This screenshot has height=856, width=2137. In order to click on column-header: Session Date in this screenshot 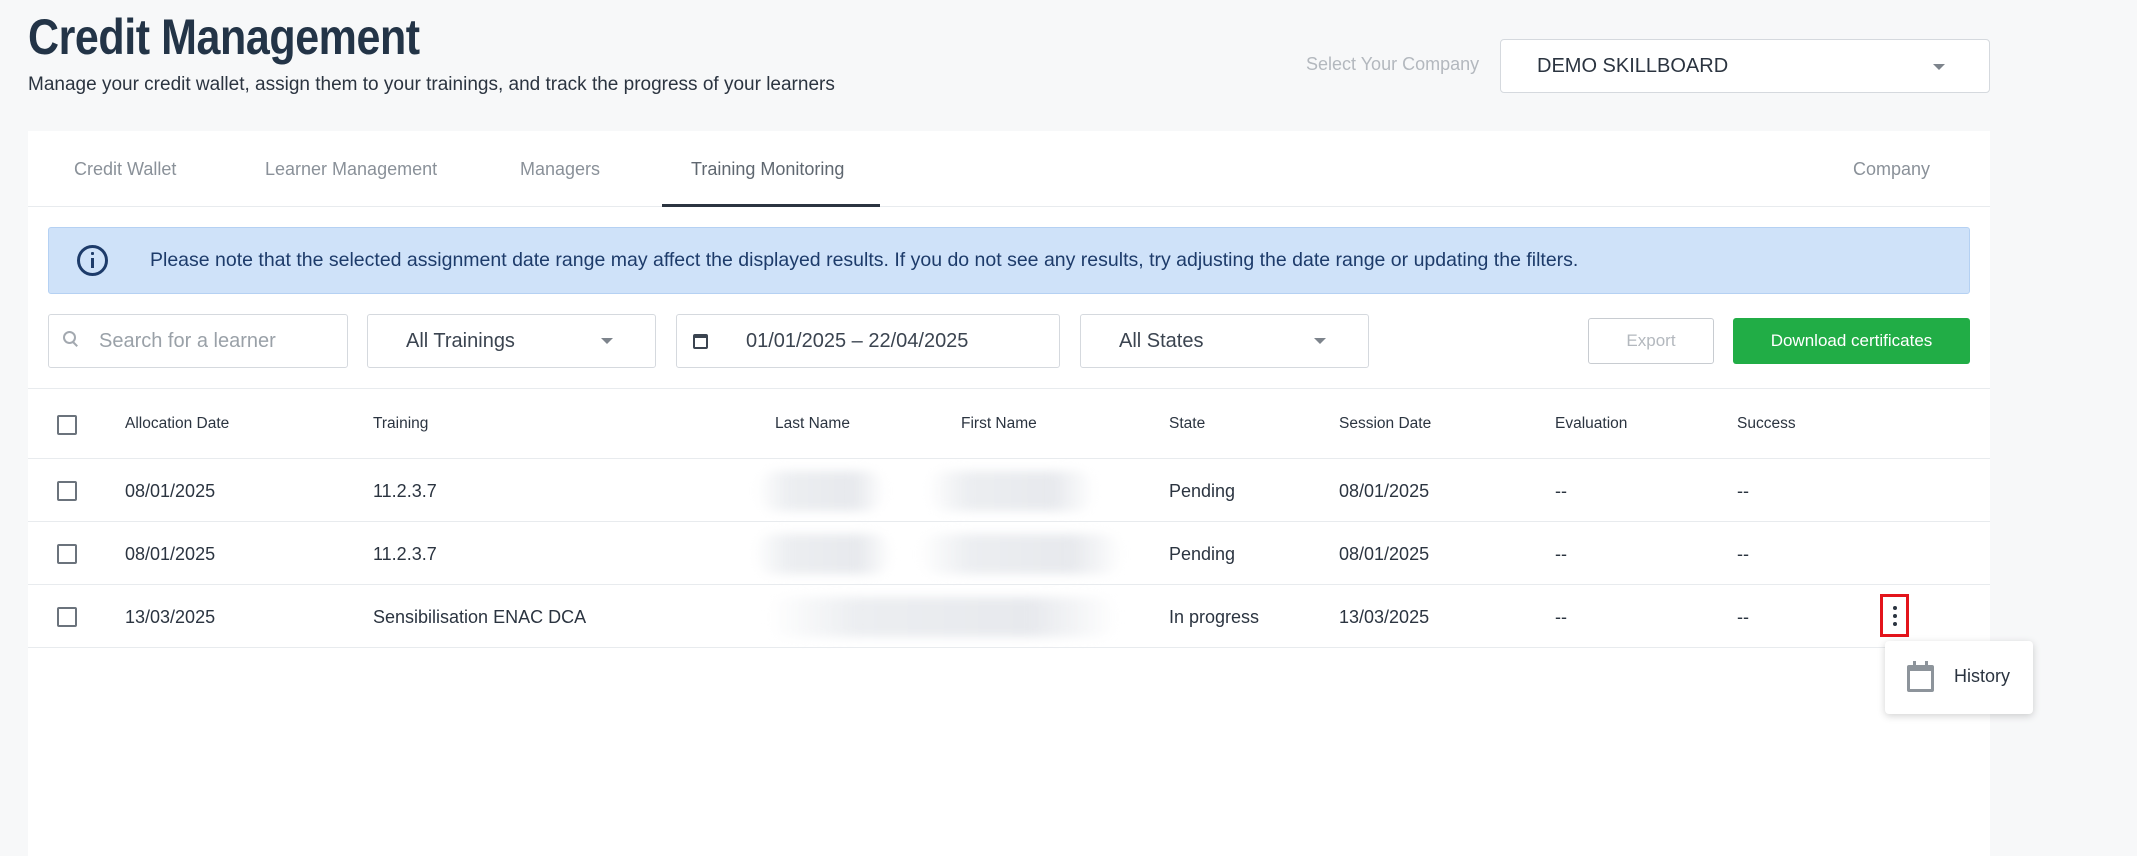, I will do `click(1385, 424)`.